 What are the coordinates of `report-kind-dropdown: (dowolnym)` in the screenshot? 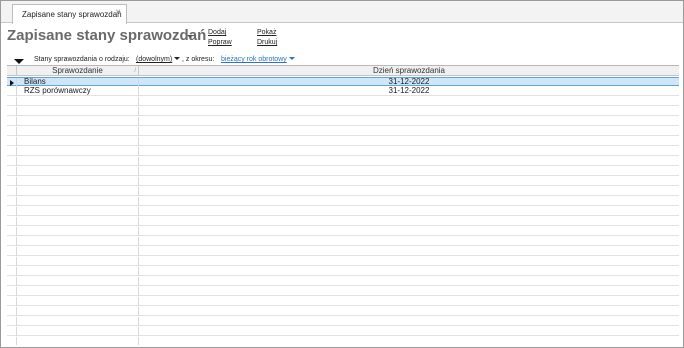 It's located at (158, 59).